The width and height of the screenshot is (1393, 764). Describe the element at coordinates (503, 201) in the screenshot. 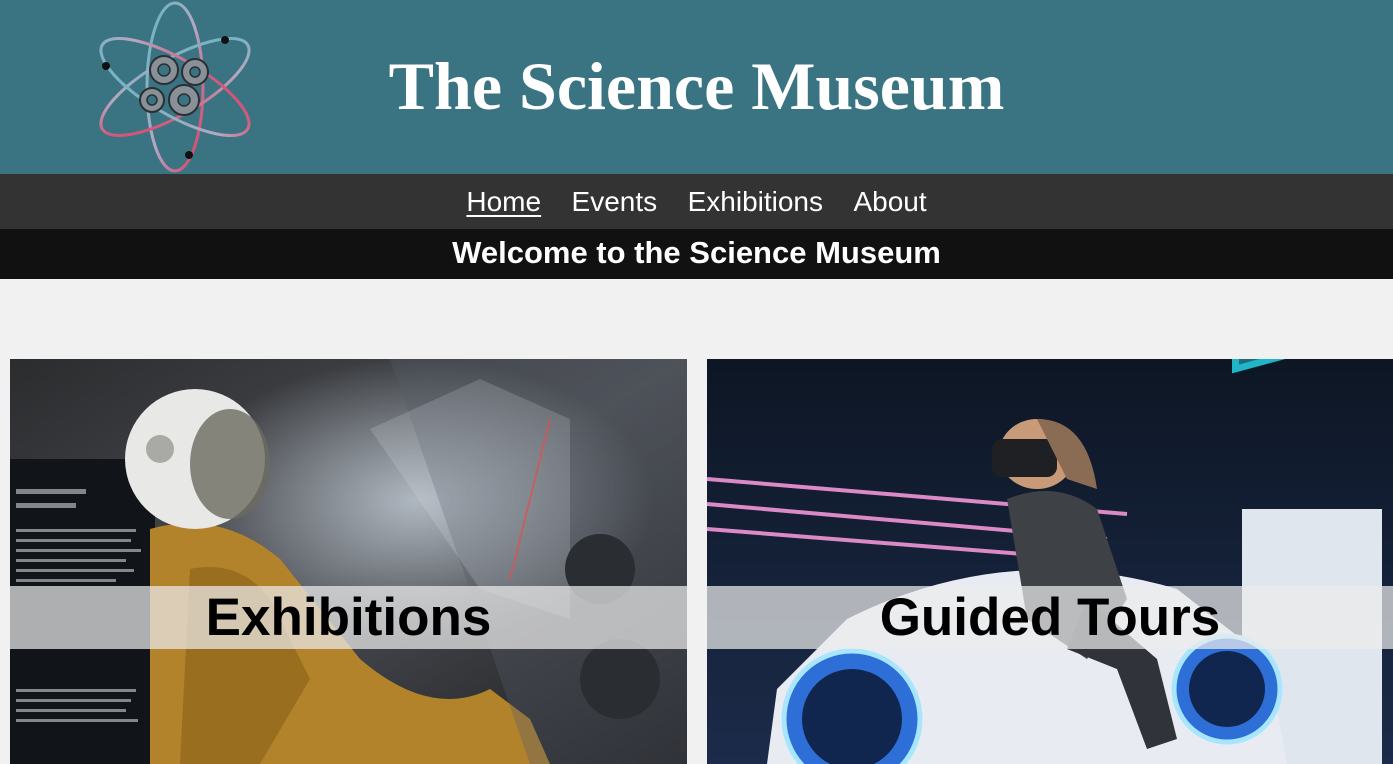

I see `nav-home-link: Home` at that location.